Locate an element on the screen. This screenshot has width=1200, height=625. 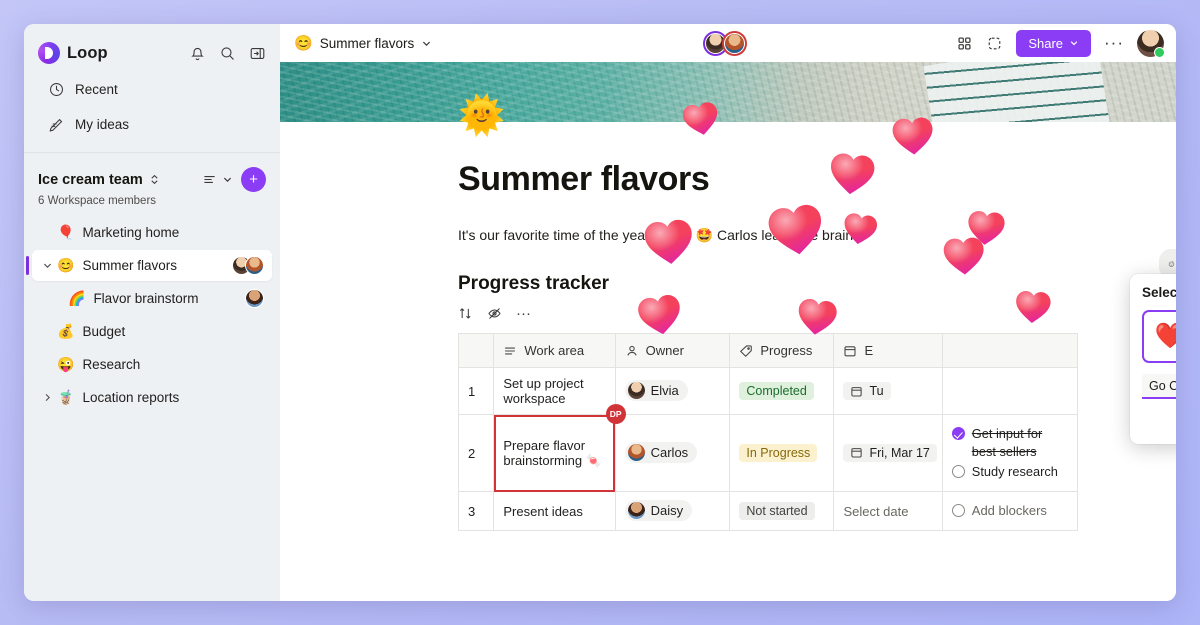
collapse-panel-icon is located at coordinates (257, 53).